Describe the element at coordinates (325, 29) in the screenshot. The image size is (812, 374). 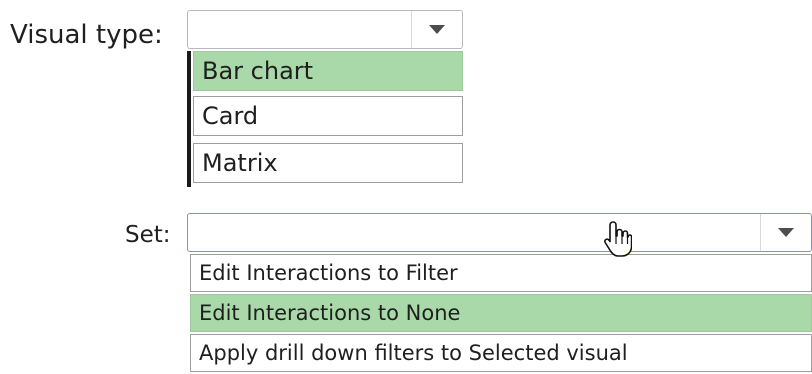
I see `visual-type-dropdown` at that location.